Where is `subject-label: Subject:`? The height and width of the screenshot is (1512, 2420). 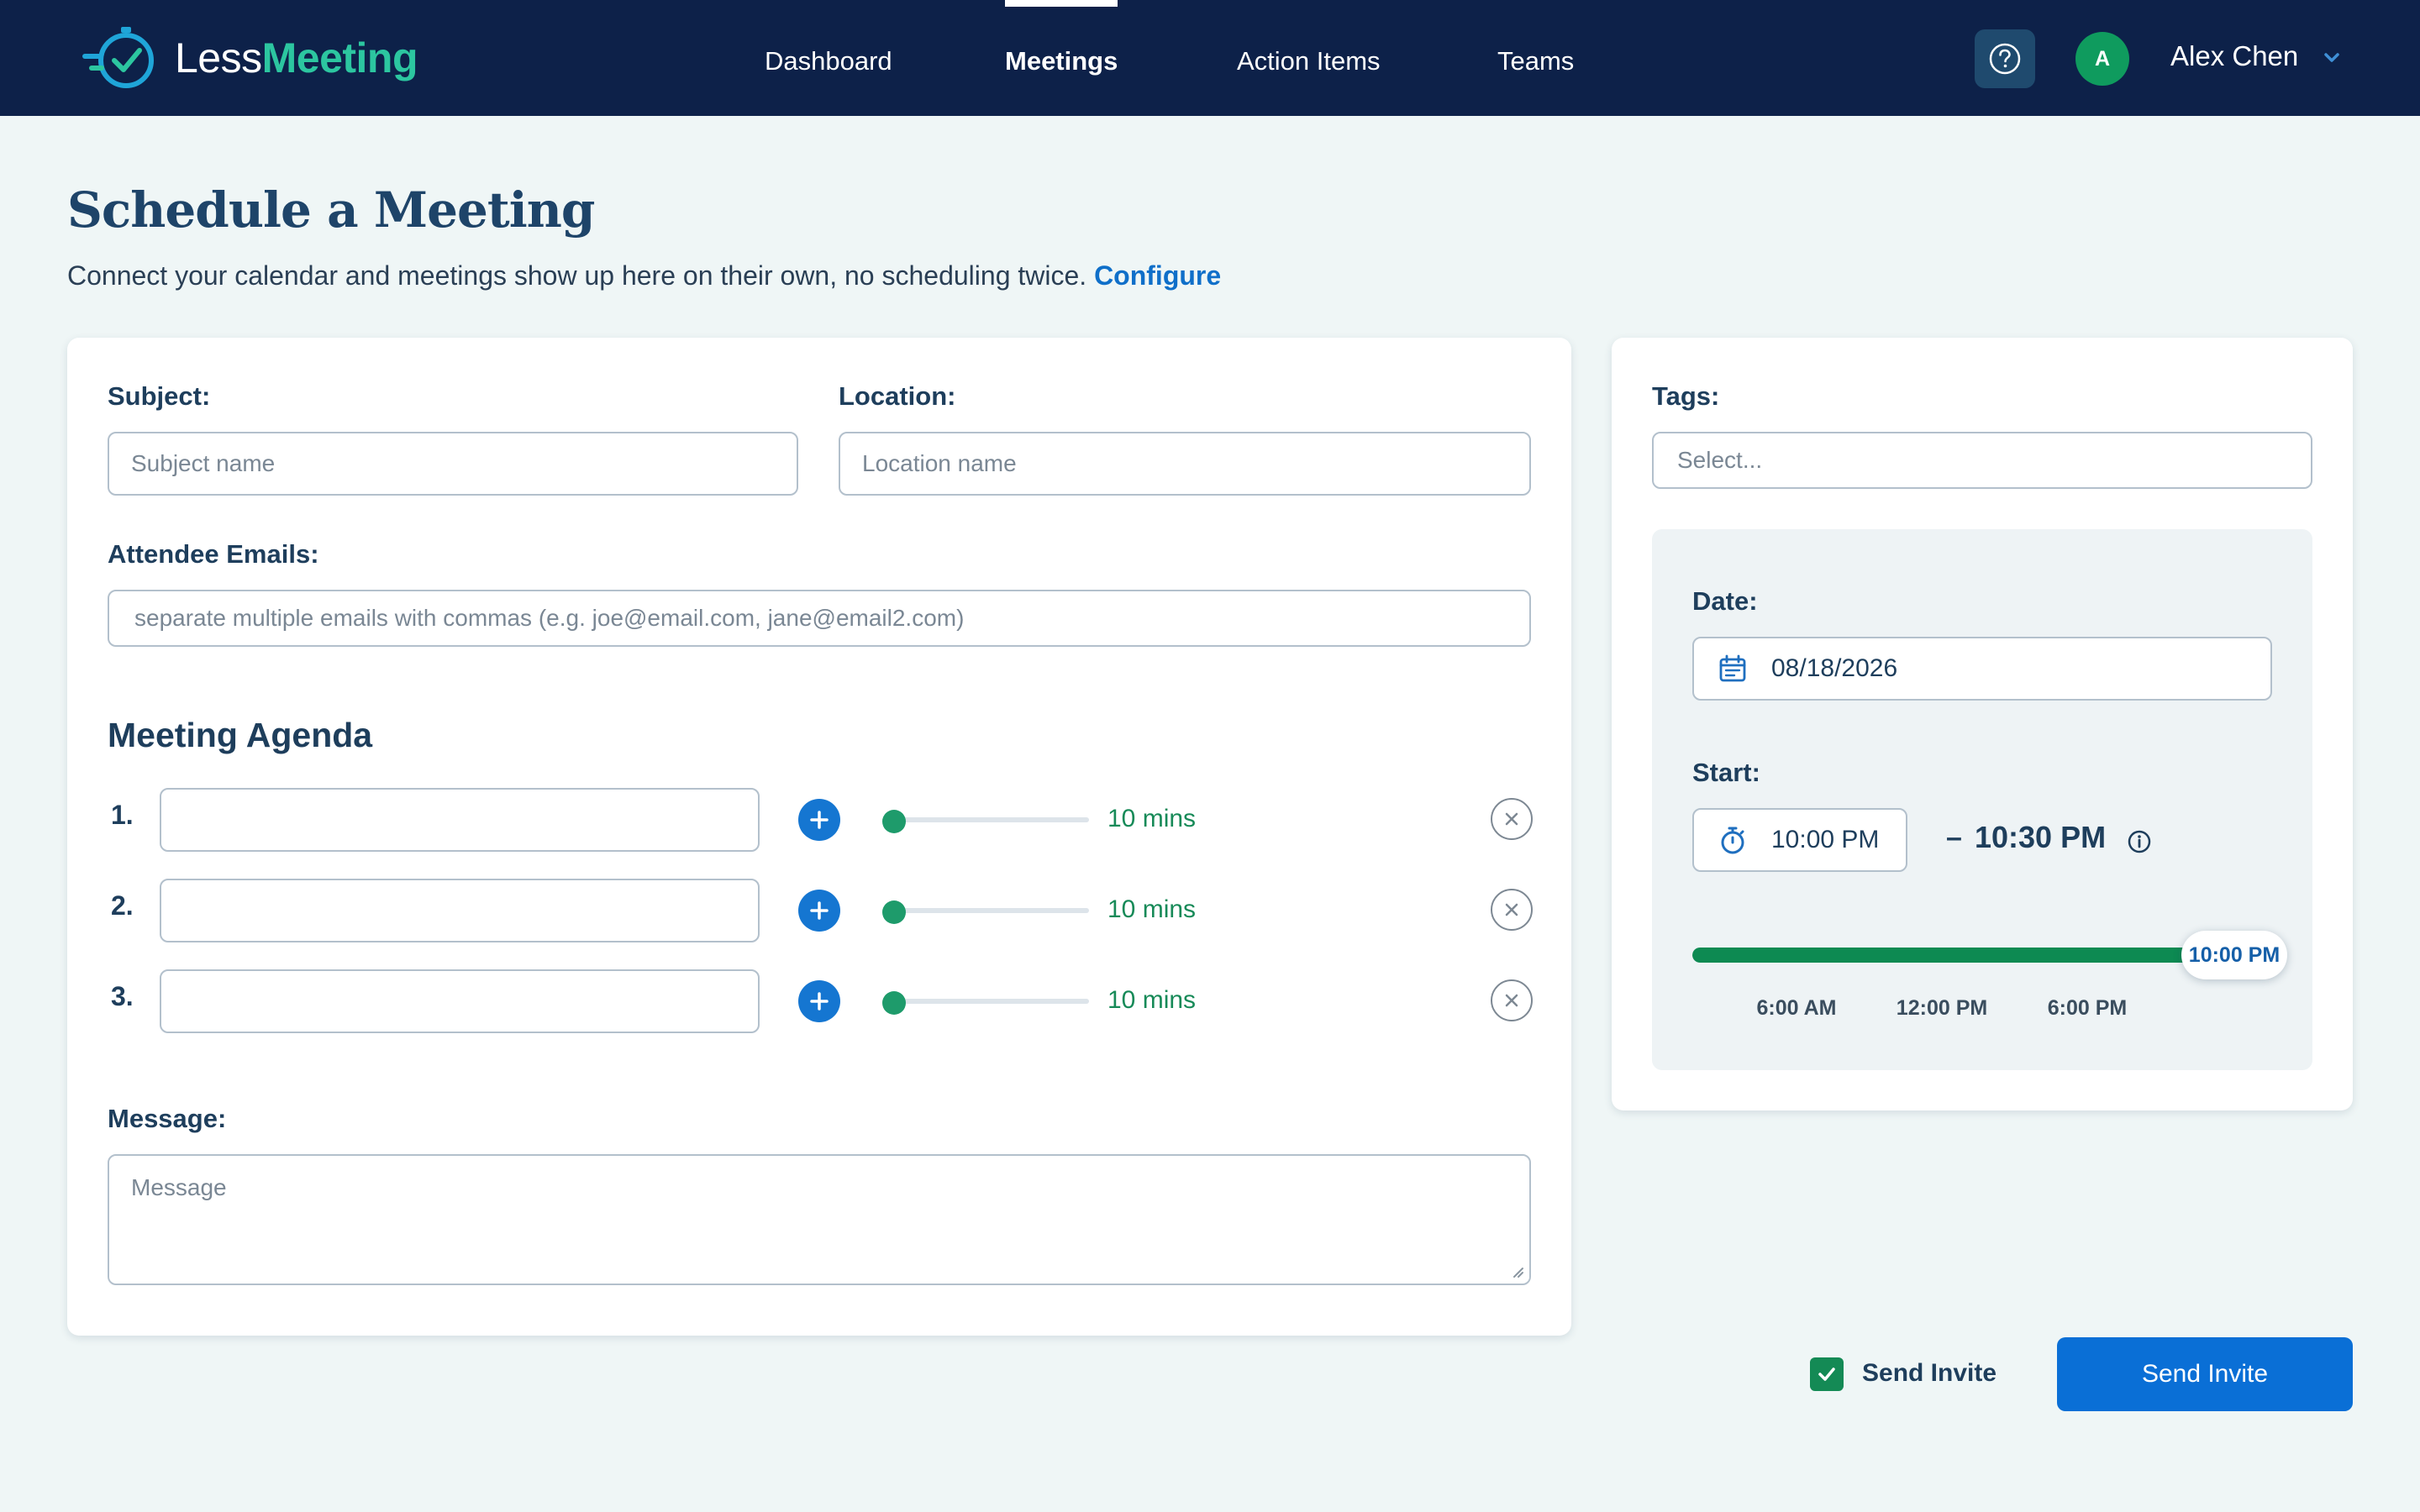
subject-label: Subject: is located at coordinates (159, 396).